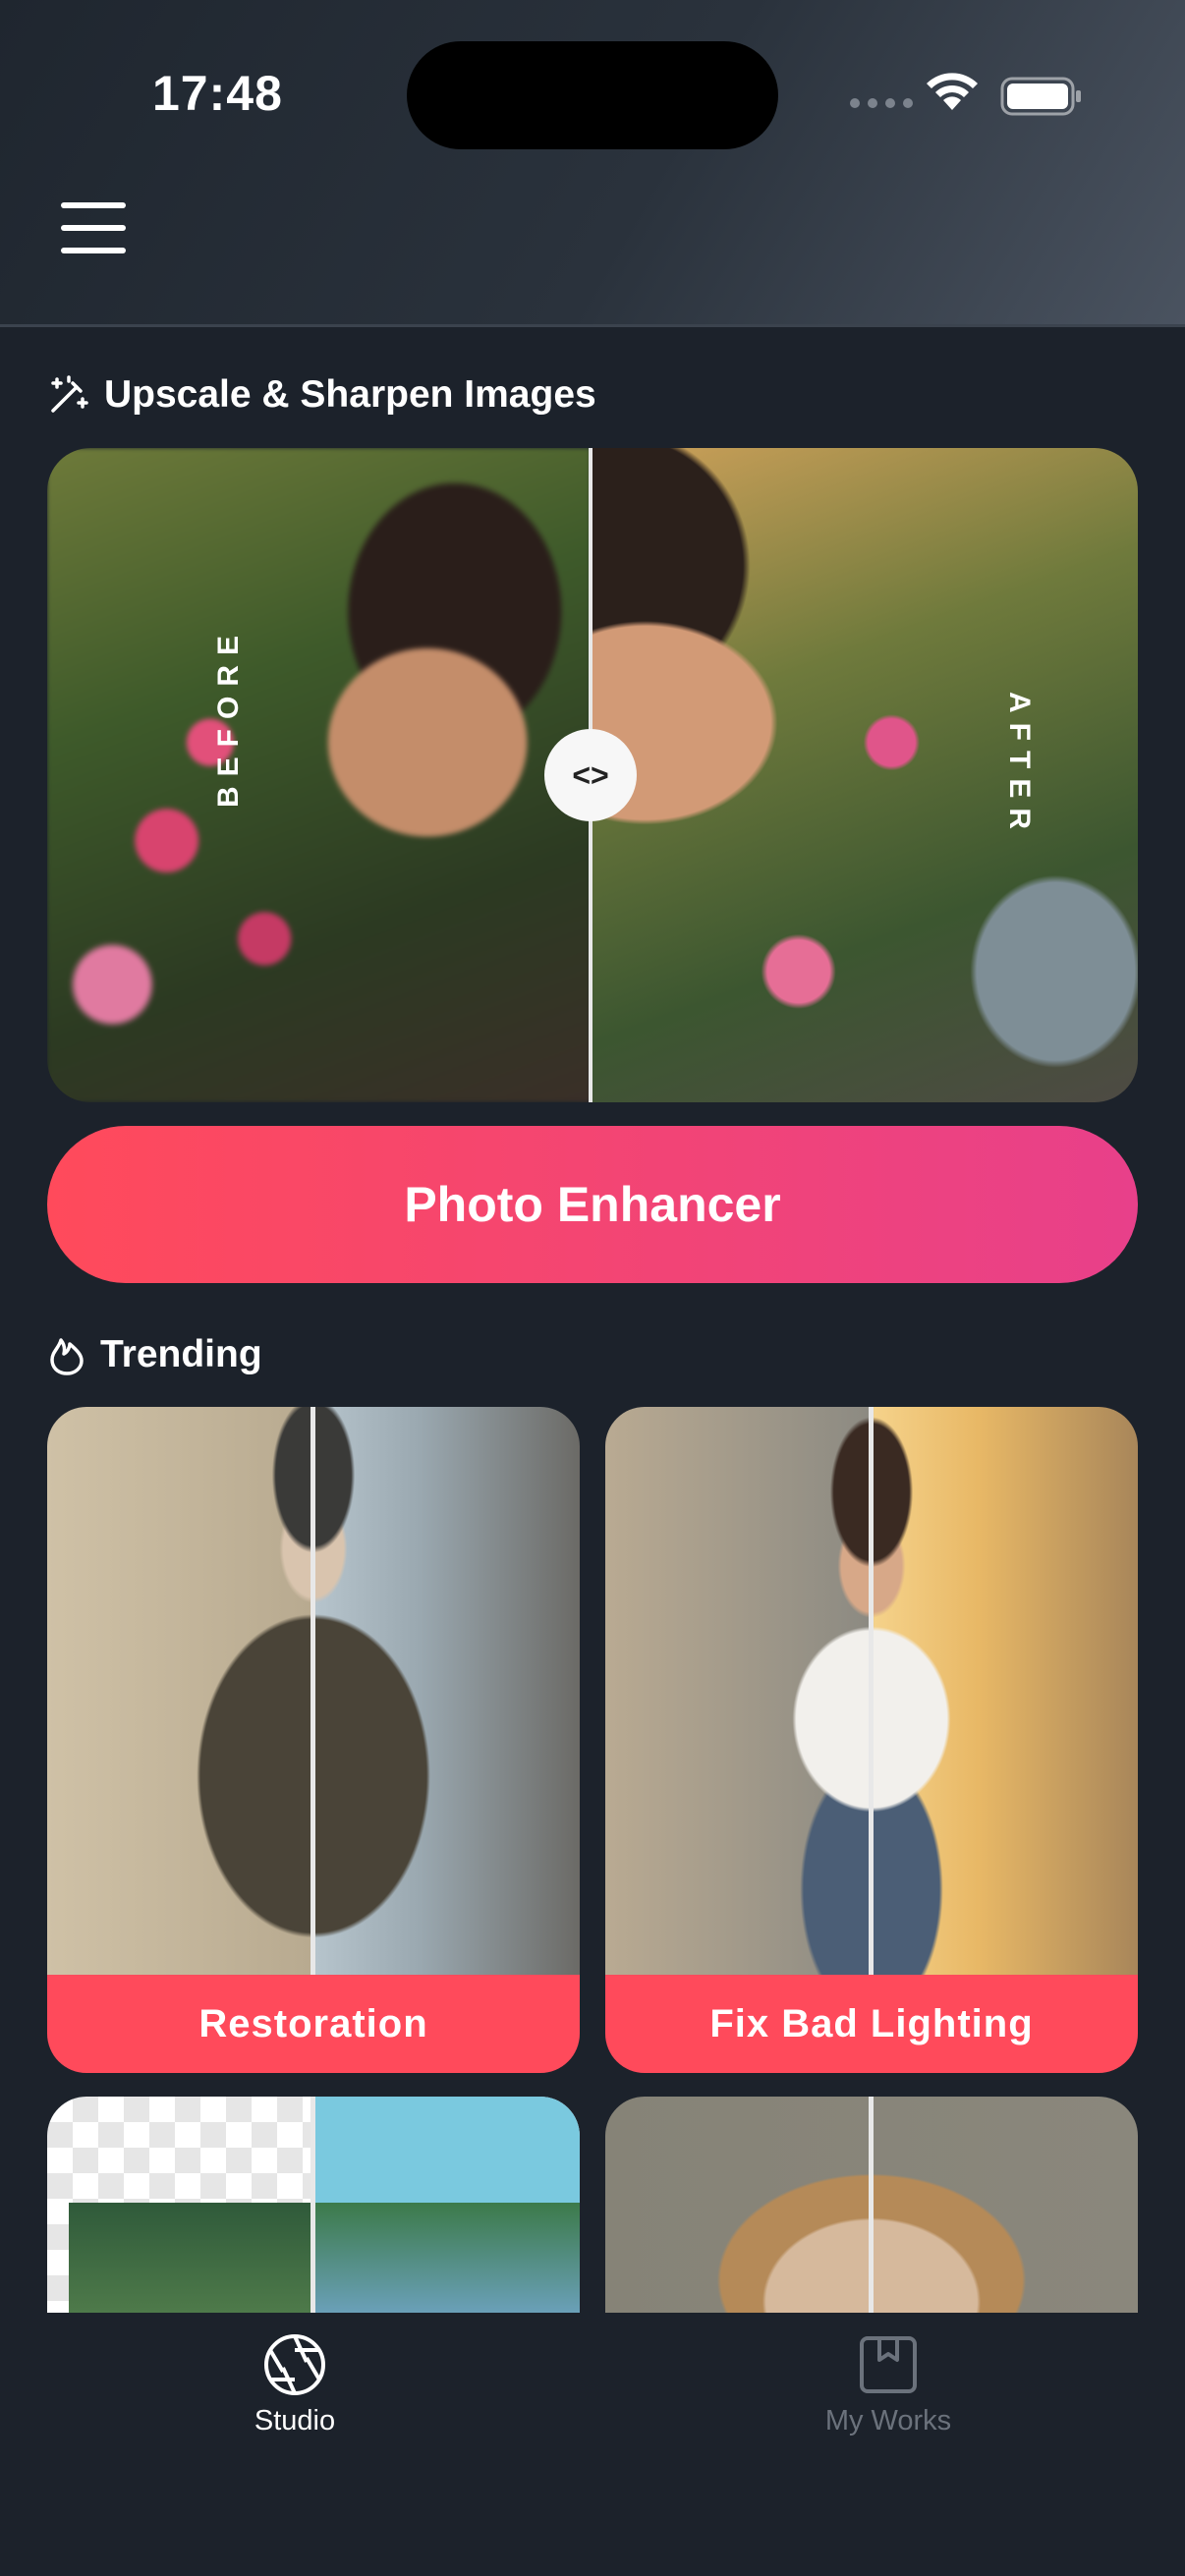 This screenshot has width=1185, height=2576. What do you see at coordinates (592, 95) in the screenshot?
I see `dynamic-island` at bounding box center [592, 95].